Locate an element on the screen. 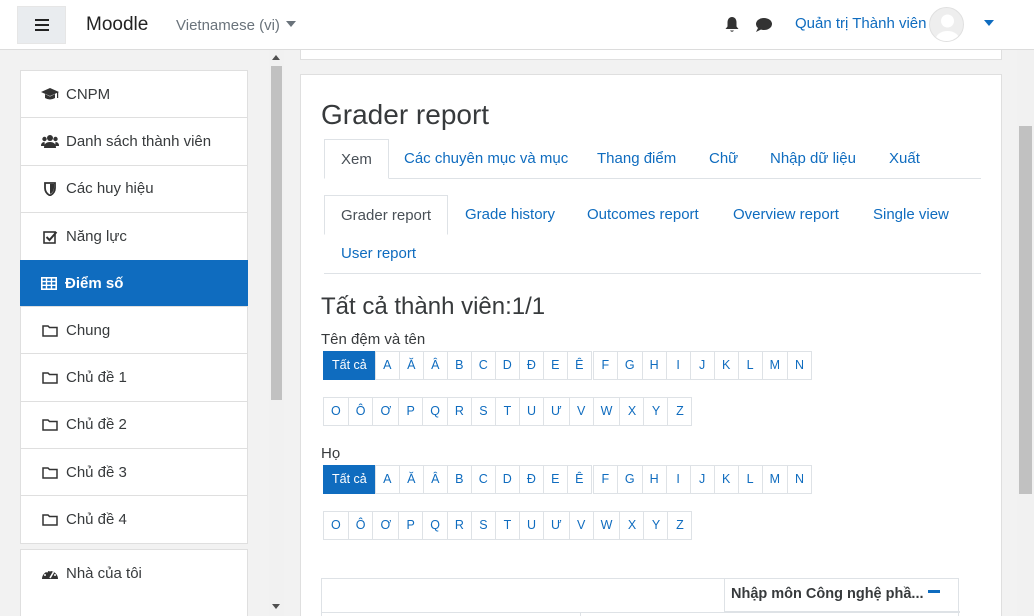 The width and height of the screenshot is (1034, 616). letter-button: U is located at coordinates (531, 525).